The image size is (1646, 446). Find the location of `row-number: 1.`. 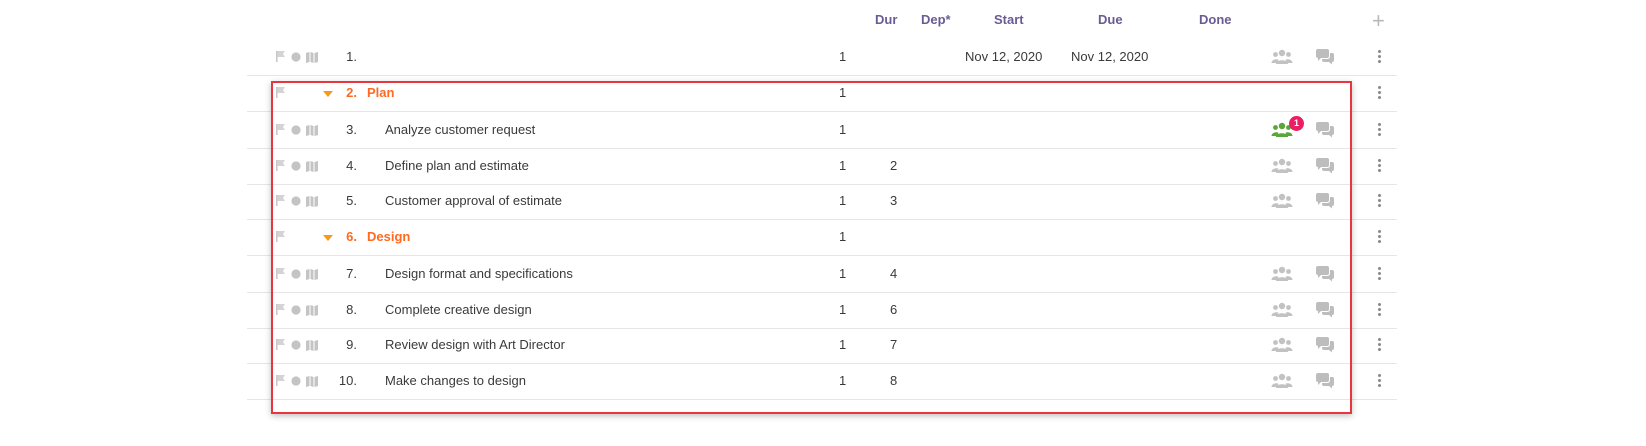

row-number: 1. is located at coordinates (351, 56).